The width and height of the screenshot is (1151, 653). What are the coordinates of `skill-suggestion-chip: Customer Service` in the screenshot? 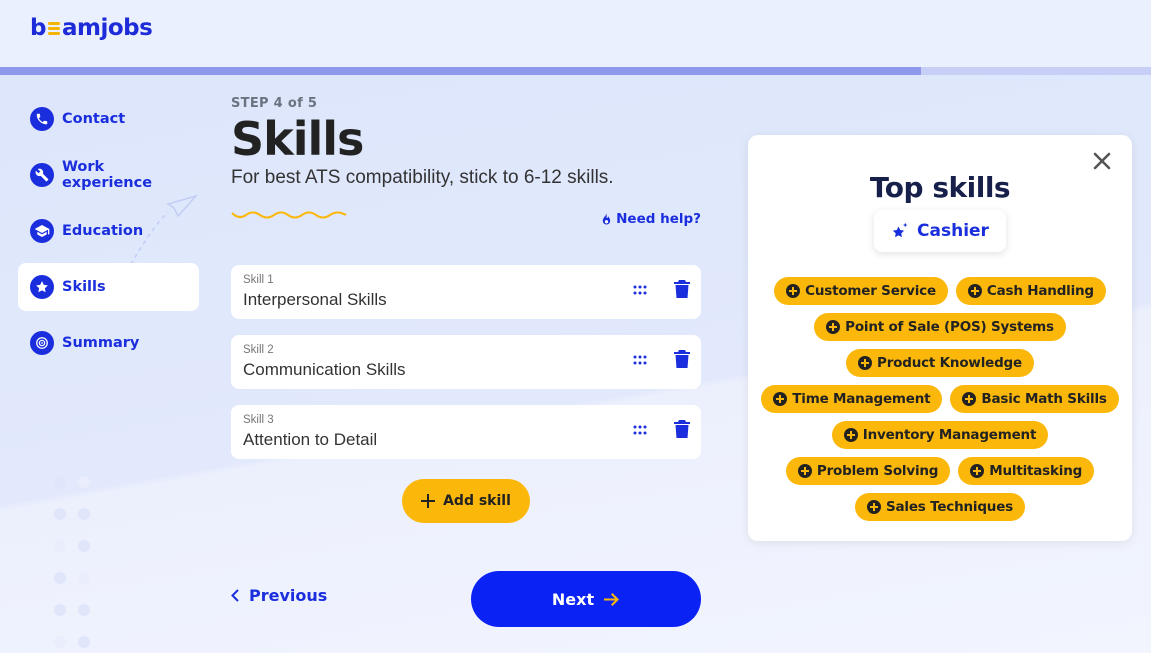 It's located at (861, 291).